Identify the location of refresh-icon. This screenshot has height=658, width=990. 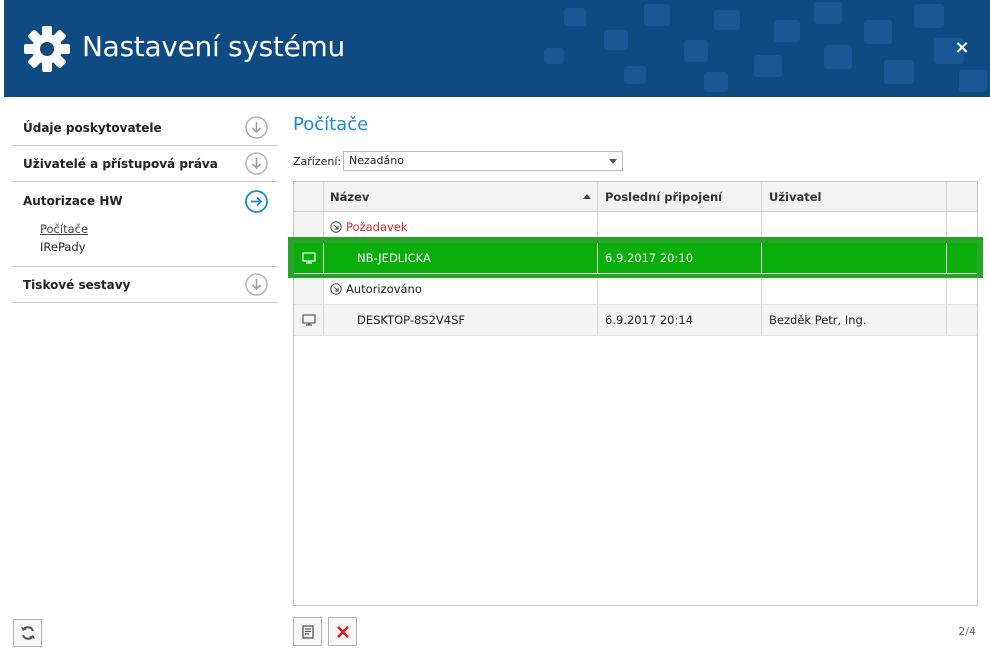
(27, 633).